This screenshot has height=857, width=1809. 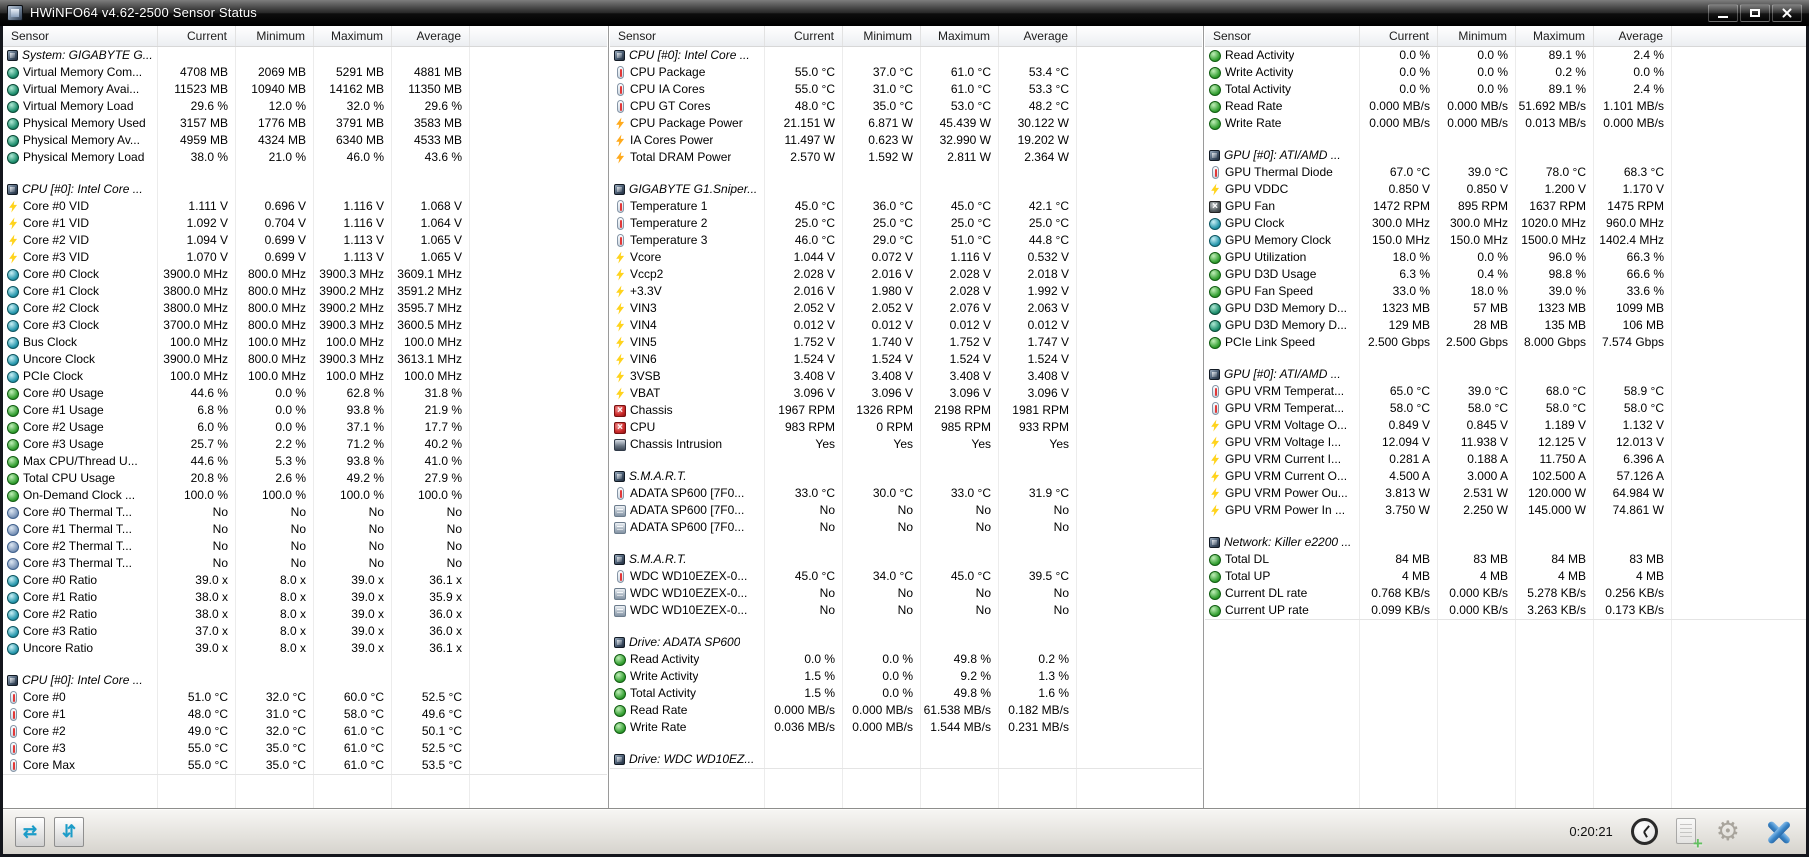 What do you see at coordinates (305, 427) in the screenshot?
I see `sensor-row: Core #2 Usage 6.0 % 0.0 % 37.1 % 17.7 %` at bounding box center [305, 427].